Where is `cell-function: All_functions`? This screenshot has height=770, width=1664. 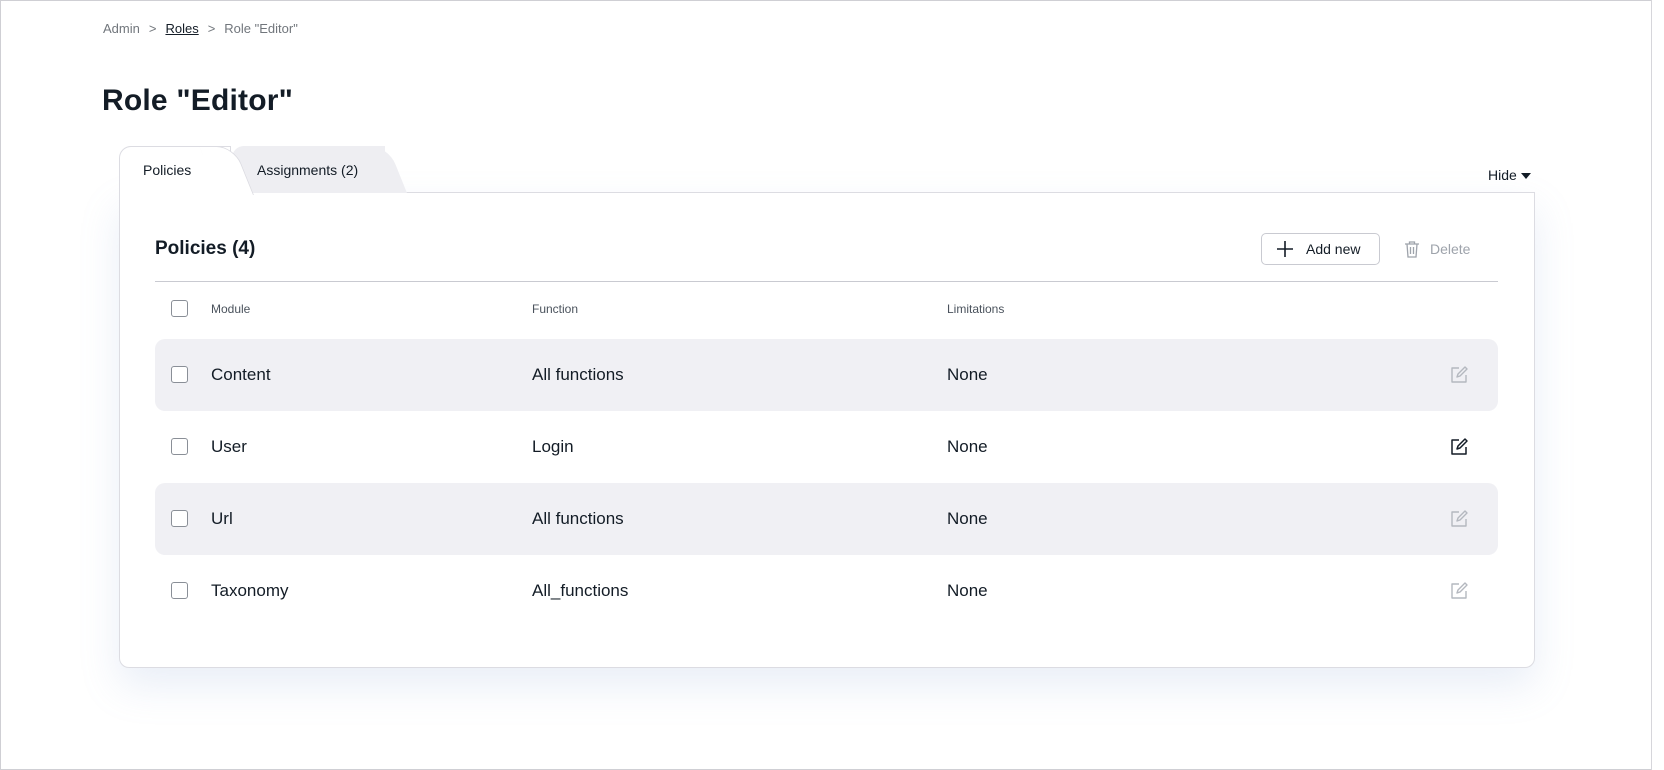 cell-function: All_functions is located at coordinates (580, 590).